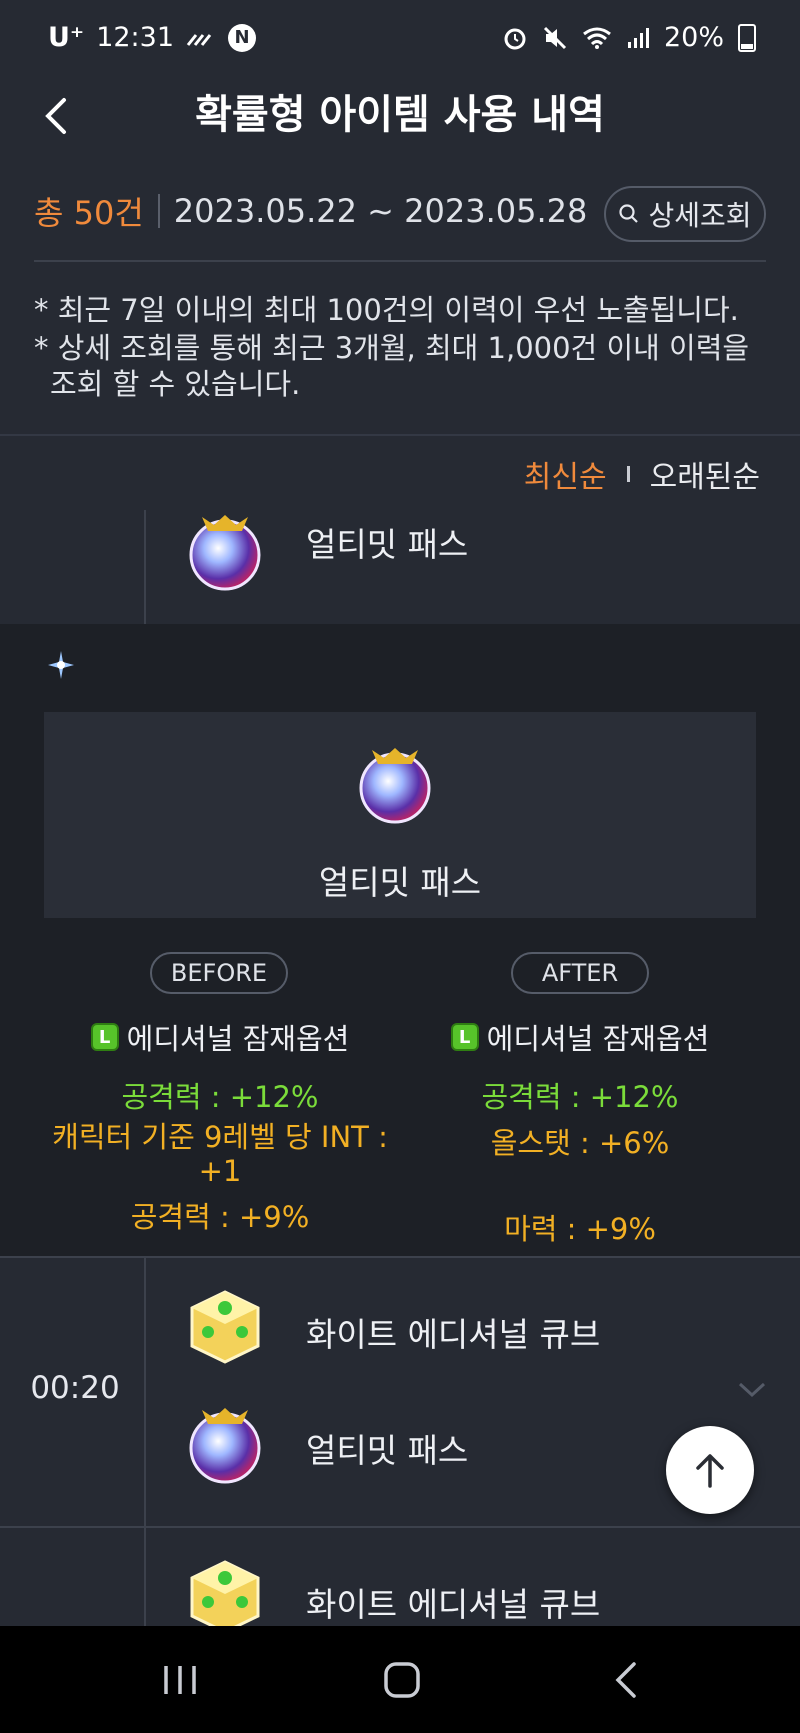  What do you see at coordinates (242, 37) in the screenshot?
I see `naver-icon: N` at bounding box center [242, 37].